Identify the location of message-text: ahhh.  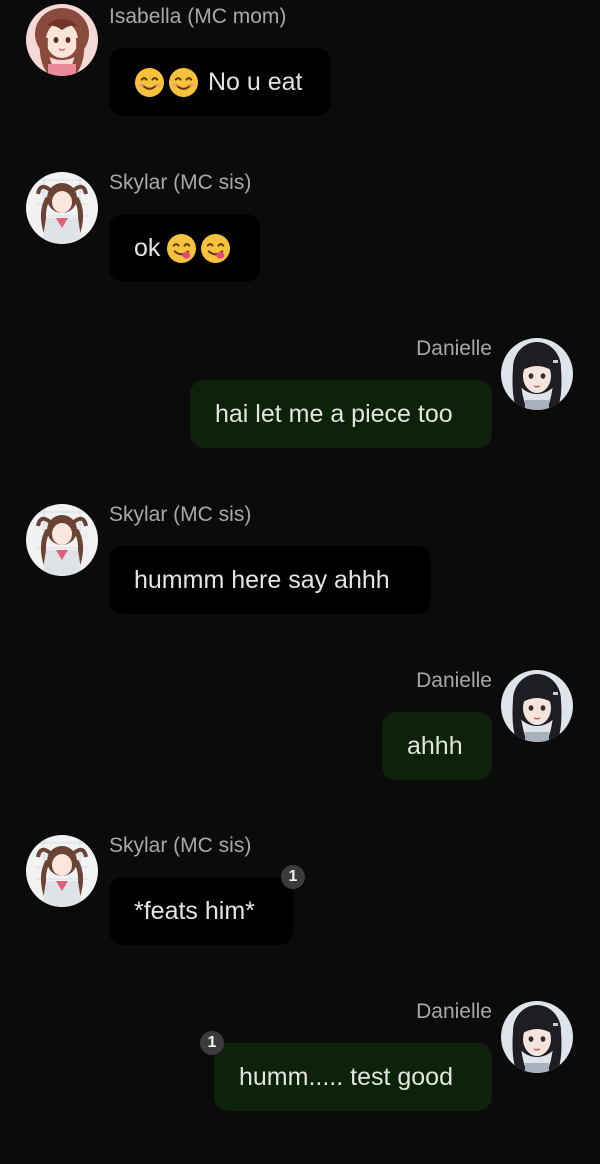
(435, 745).